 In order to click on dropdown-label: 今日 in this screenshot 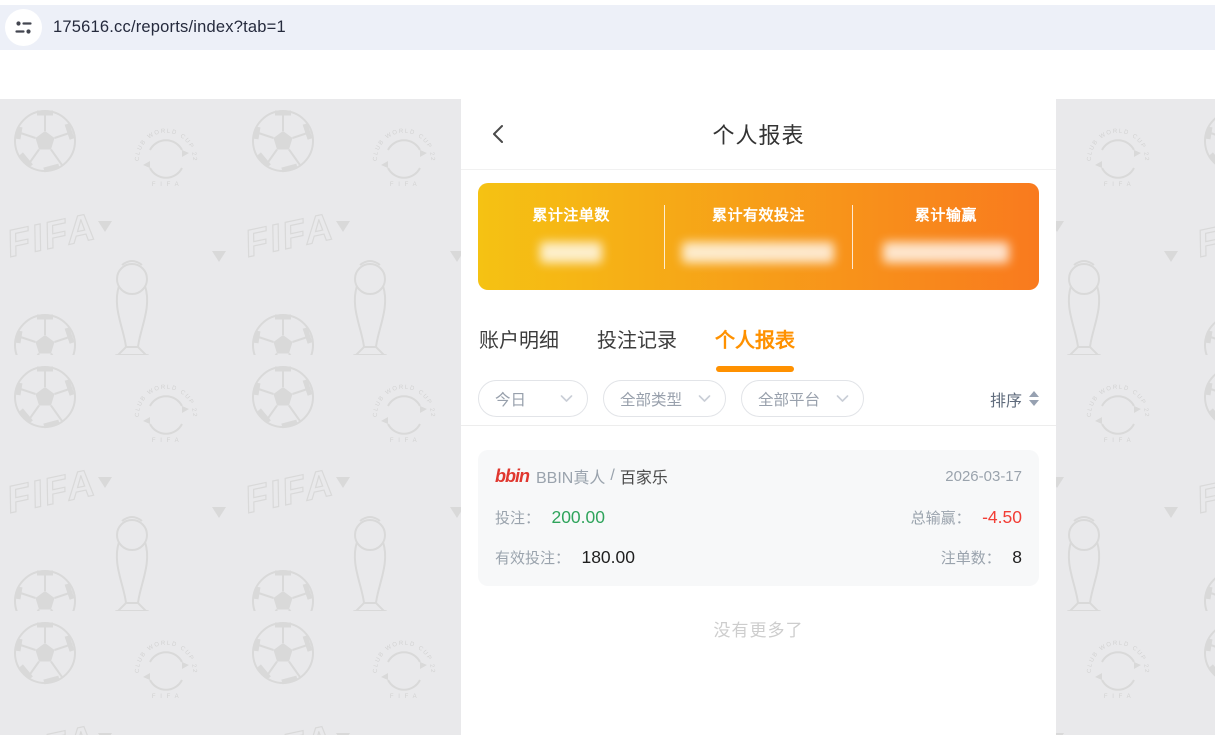, I will do `click(511, 400)`.